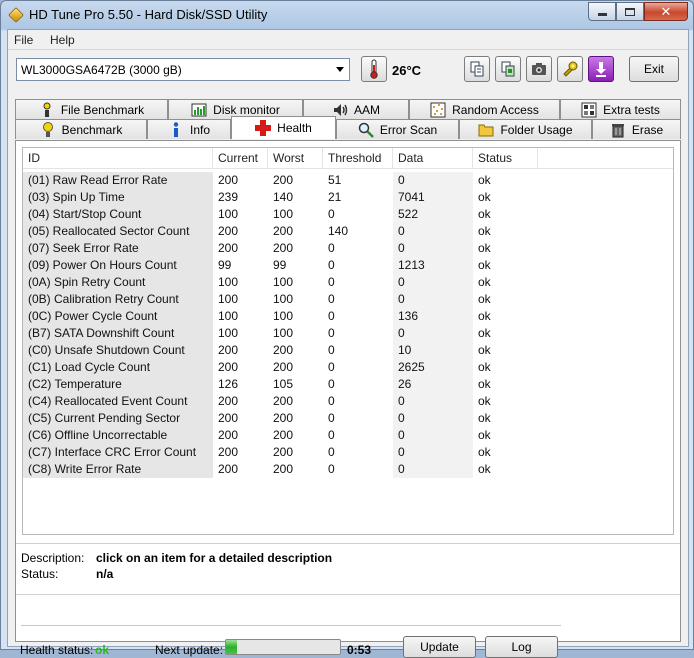 The width and height of the screenshot is (694, 658). I want to click on copy-icon, so click(477, 69).